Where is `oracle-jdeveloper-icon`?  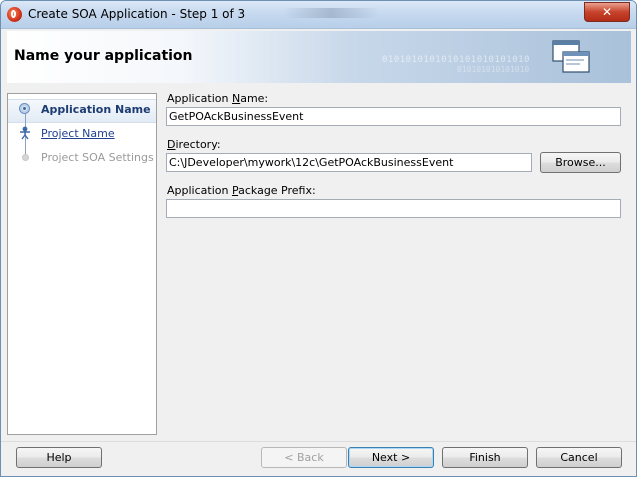 oracle-jdeveloper-icon is located at coordinates (14, 14).